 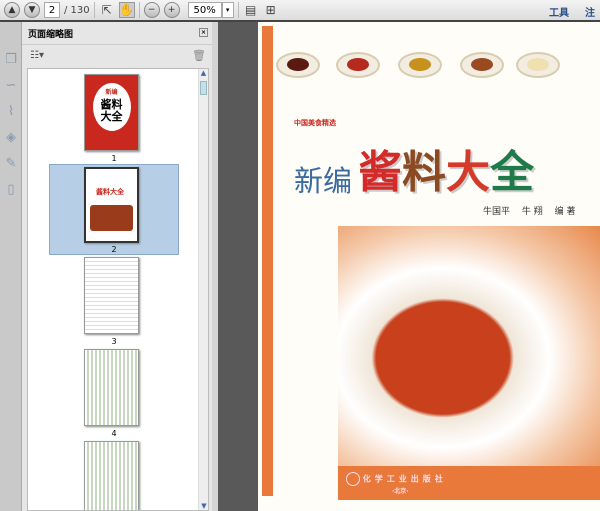 What do you see at coordinates (11, 189) in the screenshot?
I see `document-icon: ▯` at bounding box center [11, 189].